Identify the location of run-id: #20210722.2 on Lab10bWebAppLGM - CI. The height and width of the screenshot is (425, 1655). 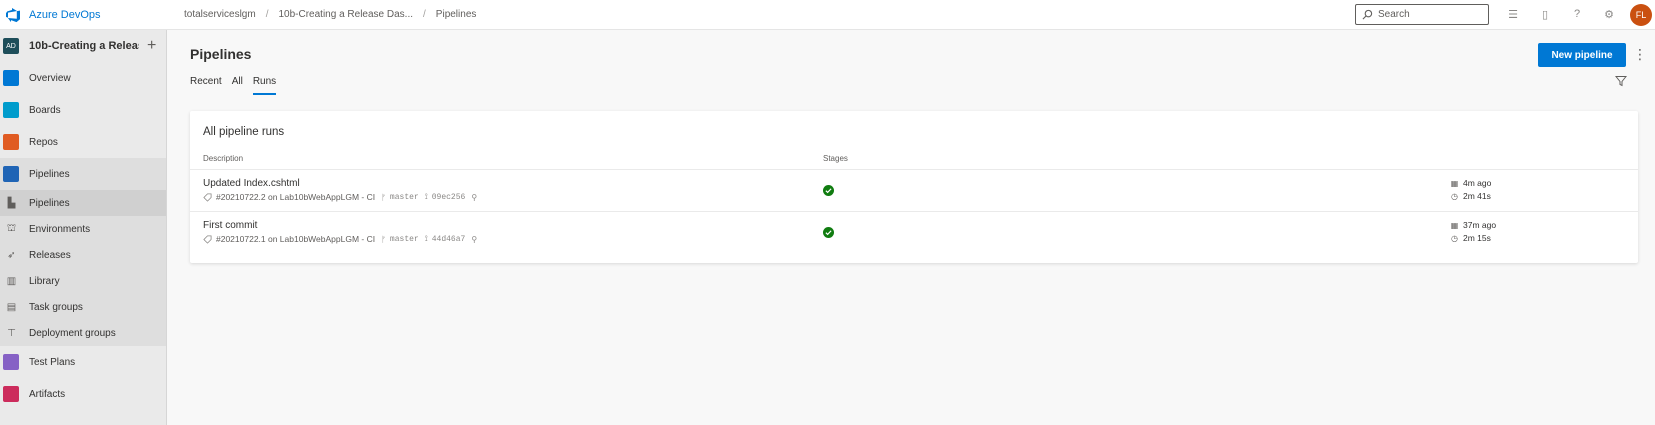
(296, 197).